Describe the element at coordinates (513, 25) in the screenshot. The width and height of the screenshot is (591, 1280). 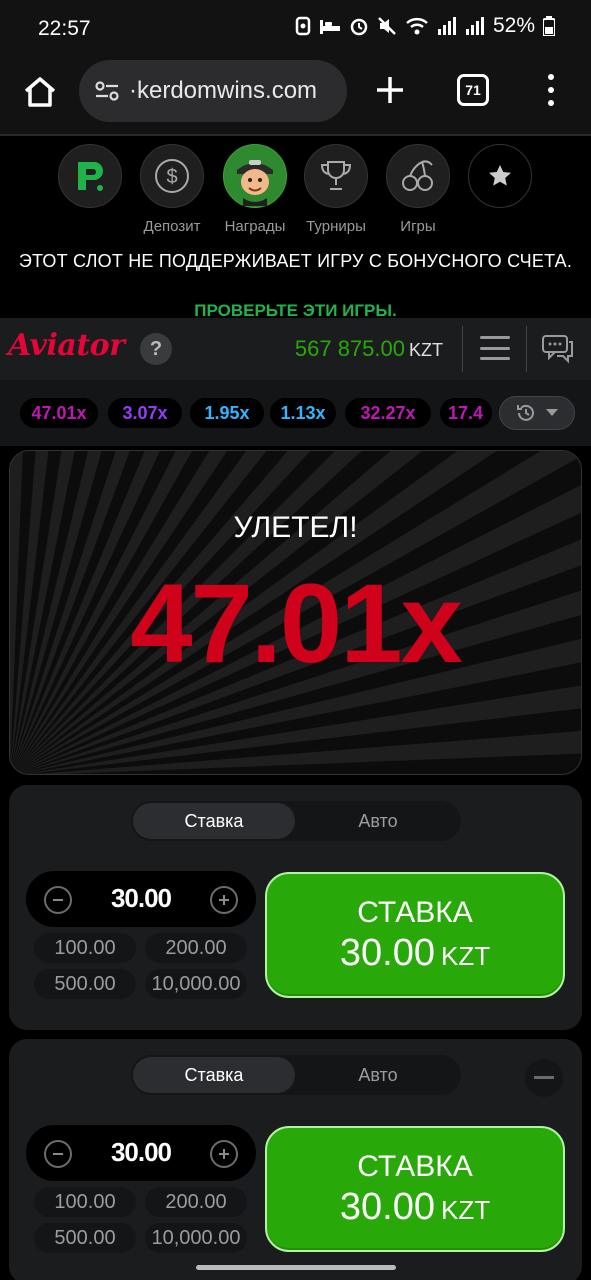
I see `battery-level: 52%` at that location.